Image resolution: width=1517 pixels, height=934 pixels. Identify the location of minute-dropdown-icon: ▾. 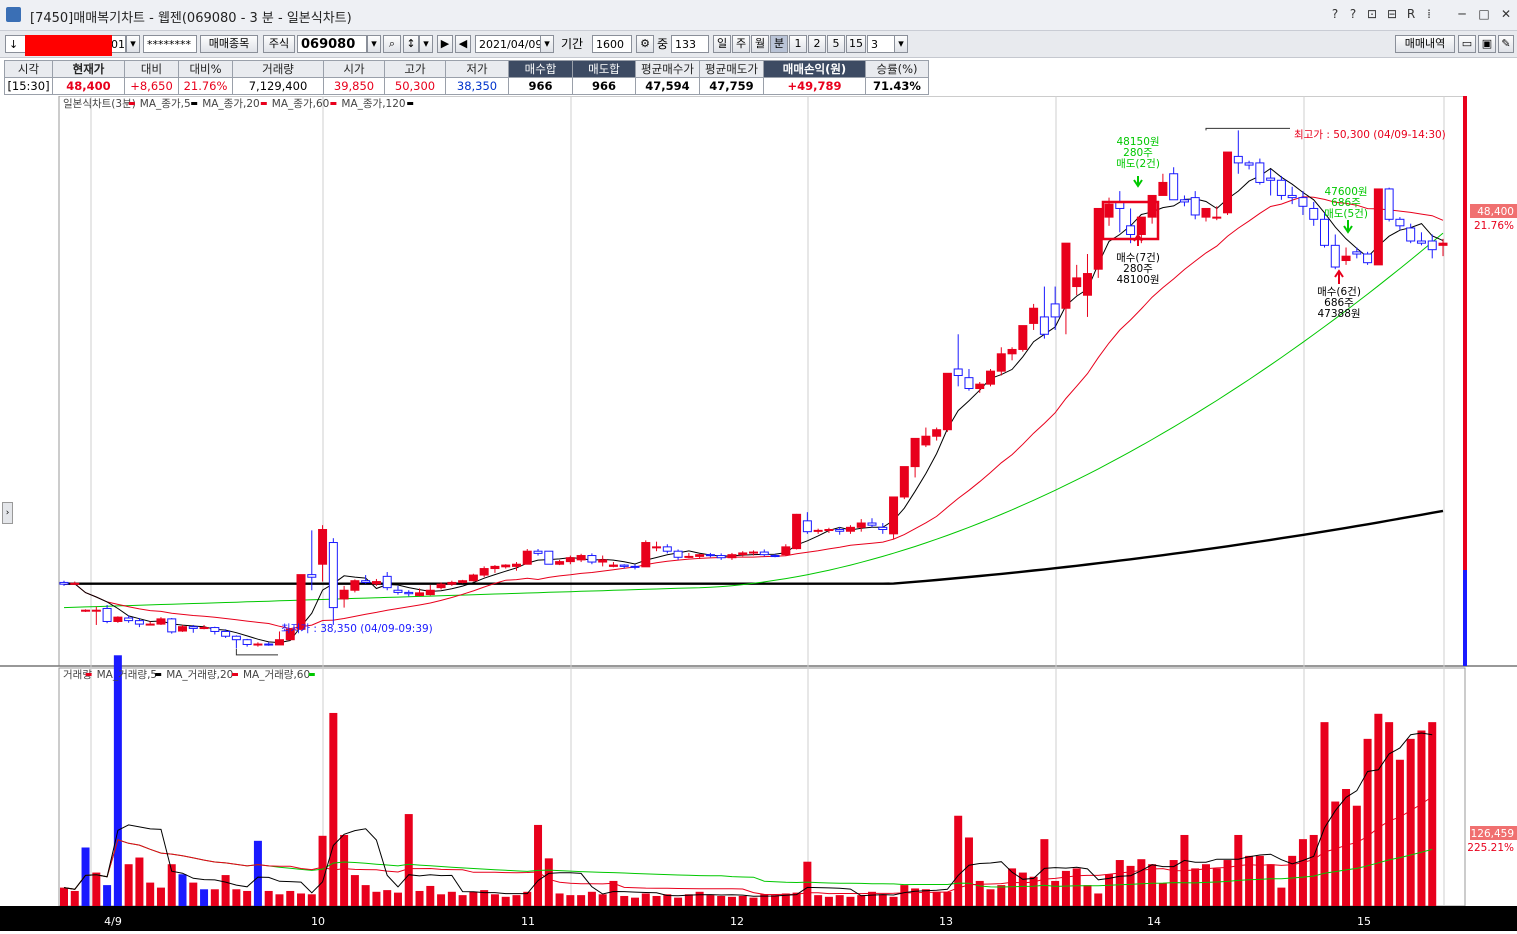
(901, 44).